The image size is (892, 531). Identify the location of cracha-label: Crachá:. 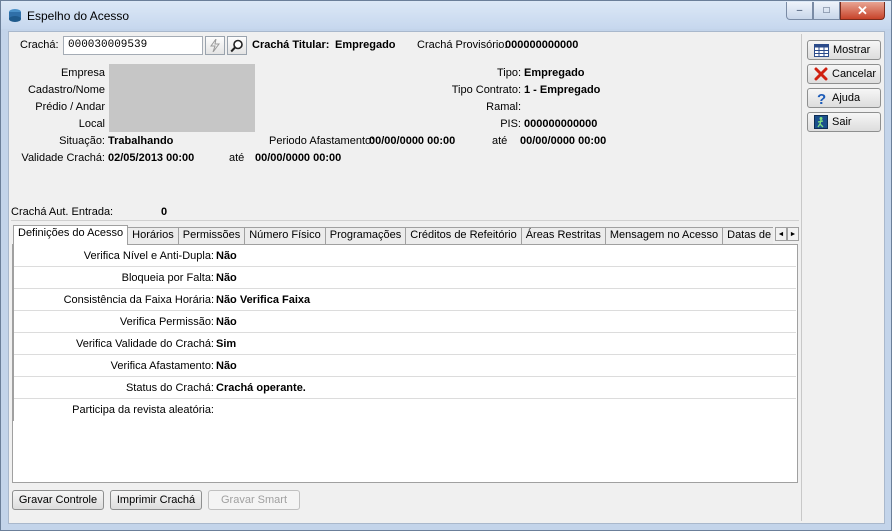
(39, 45).